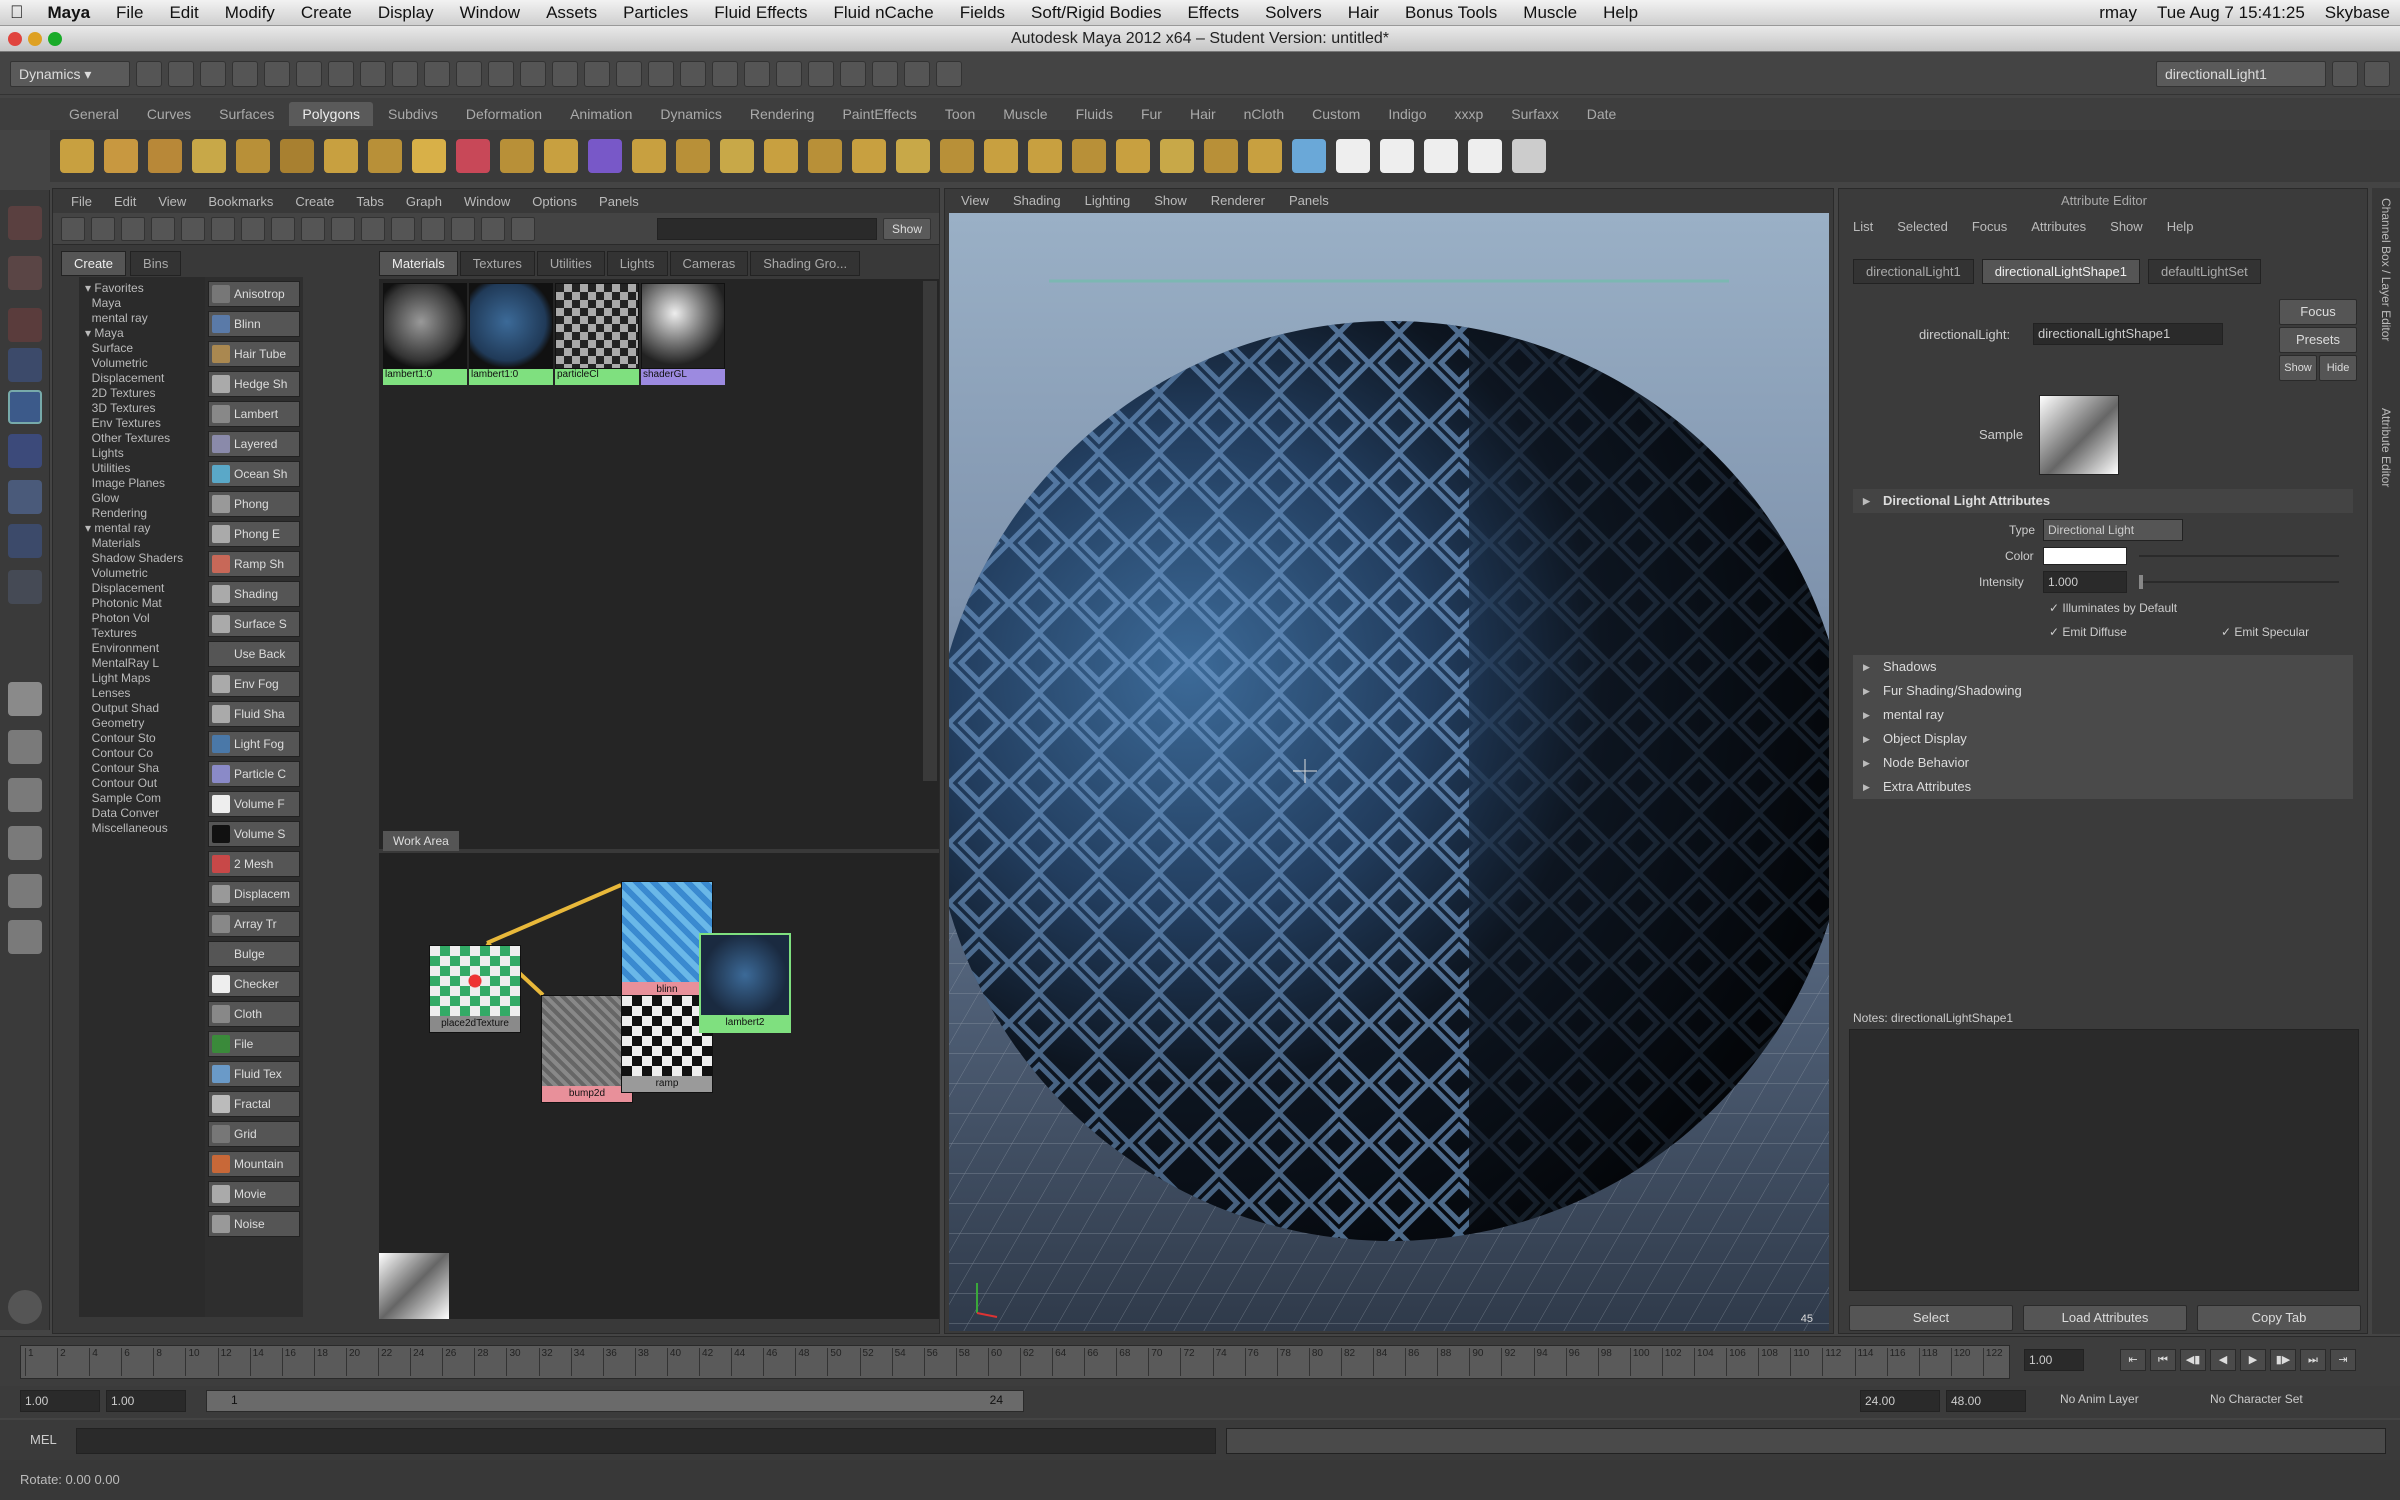  Describe the element at coordinates (601, 114) in the screenshot. I see `shelf-tab: Animation` at that location.